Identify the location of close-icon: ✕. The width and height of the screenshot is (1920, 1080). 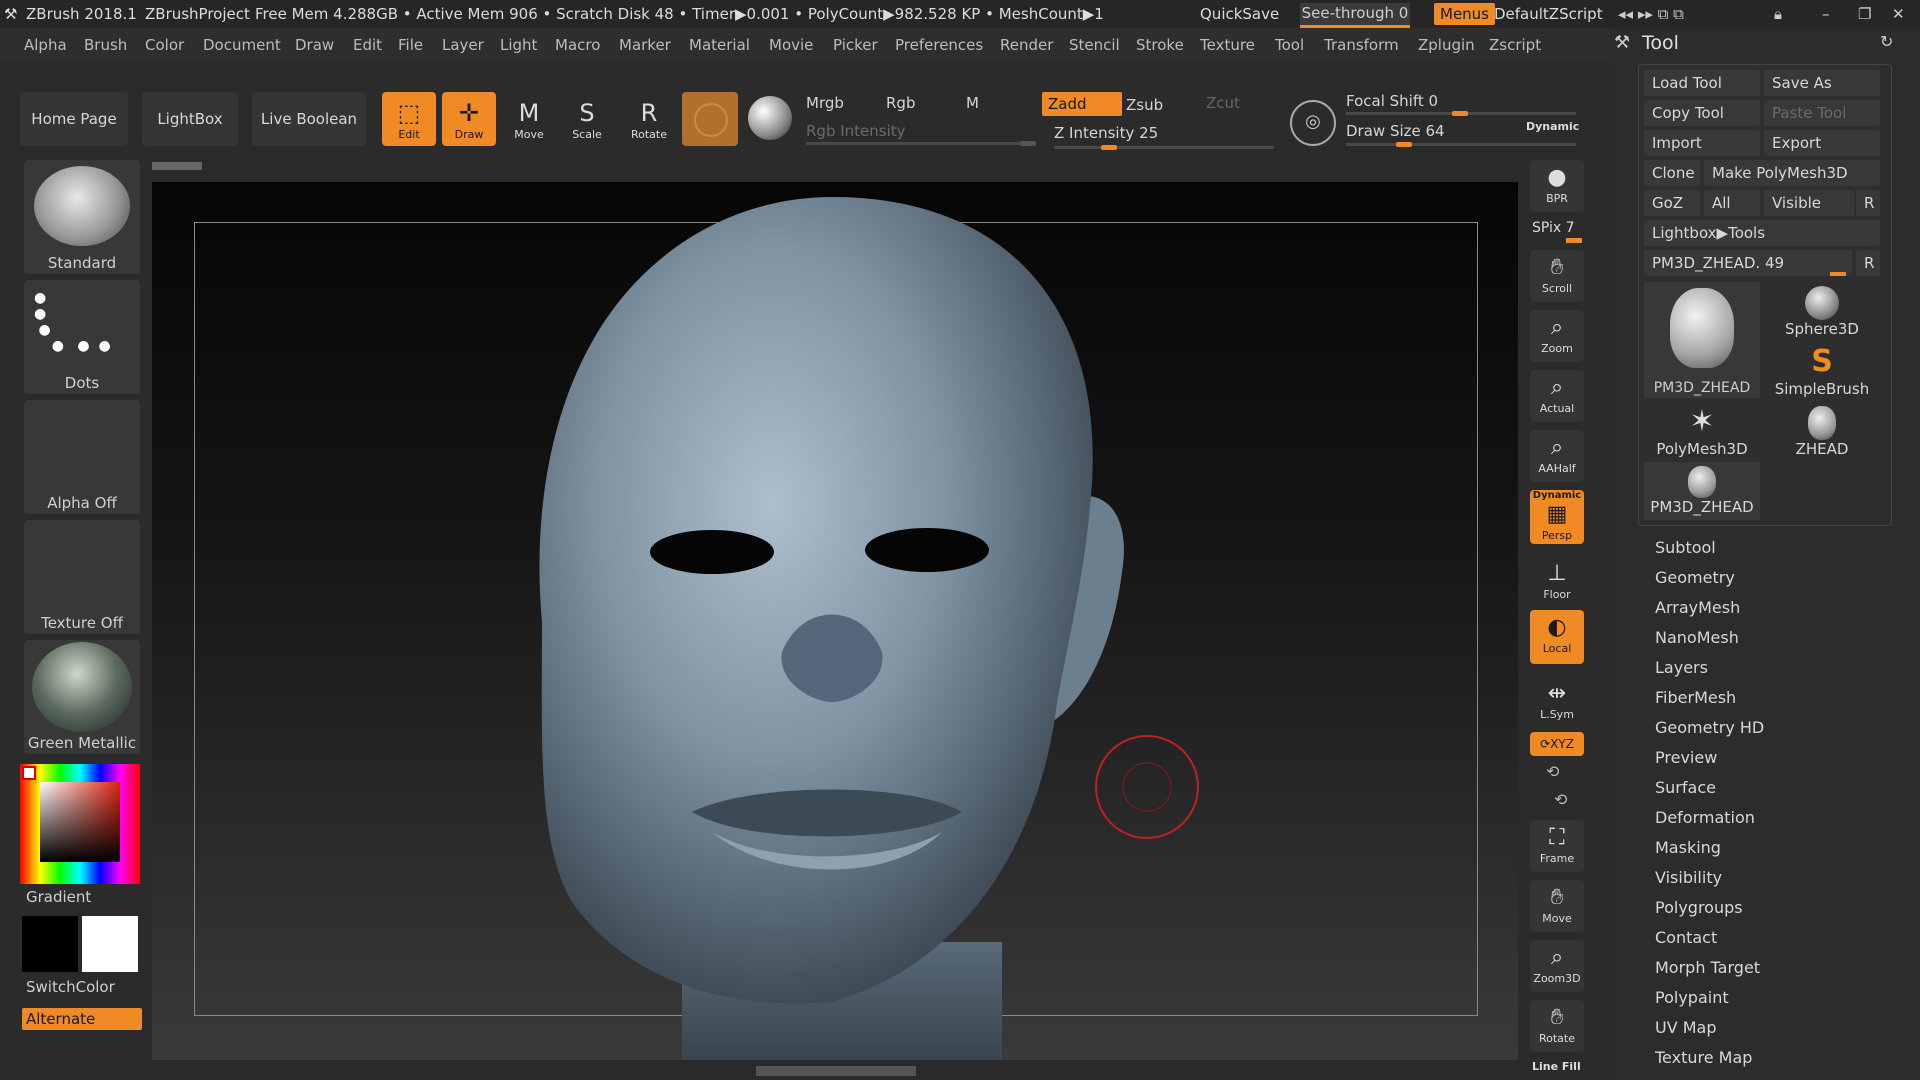
(1898, 14).